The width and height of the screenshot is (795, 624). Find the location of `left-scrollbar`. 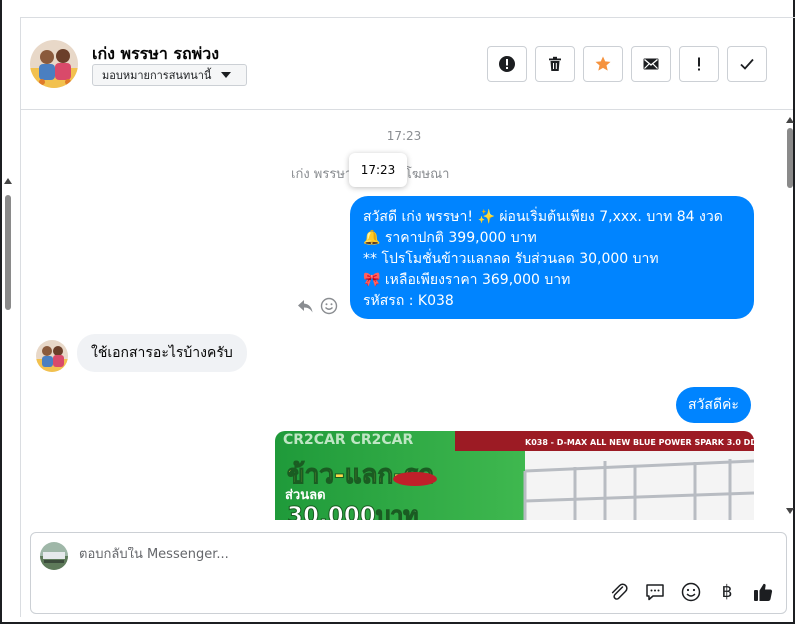

left-scrollbar is located at coordinates (8, 400).